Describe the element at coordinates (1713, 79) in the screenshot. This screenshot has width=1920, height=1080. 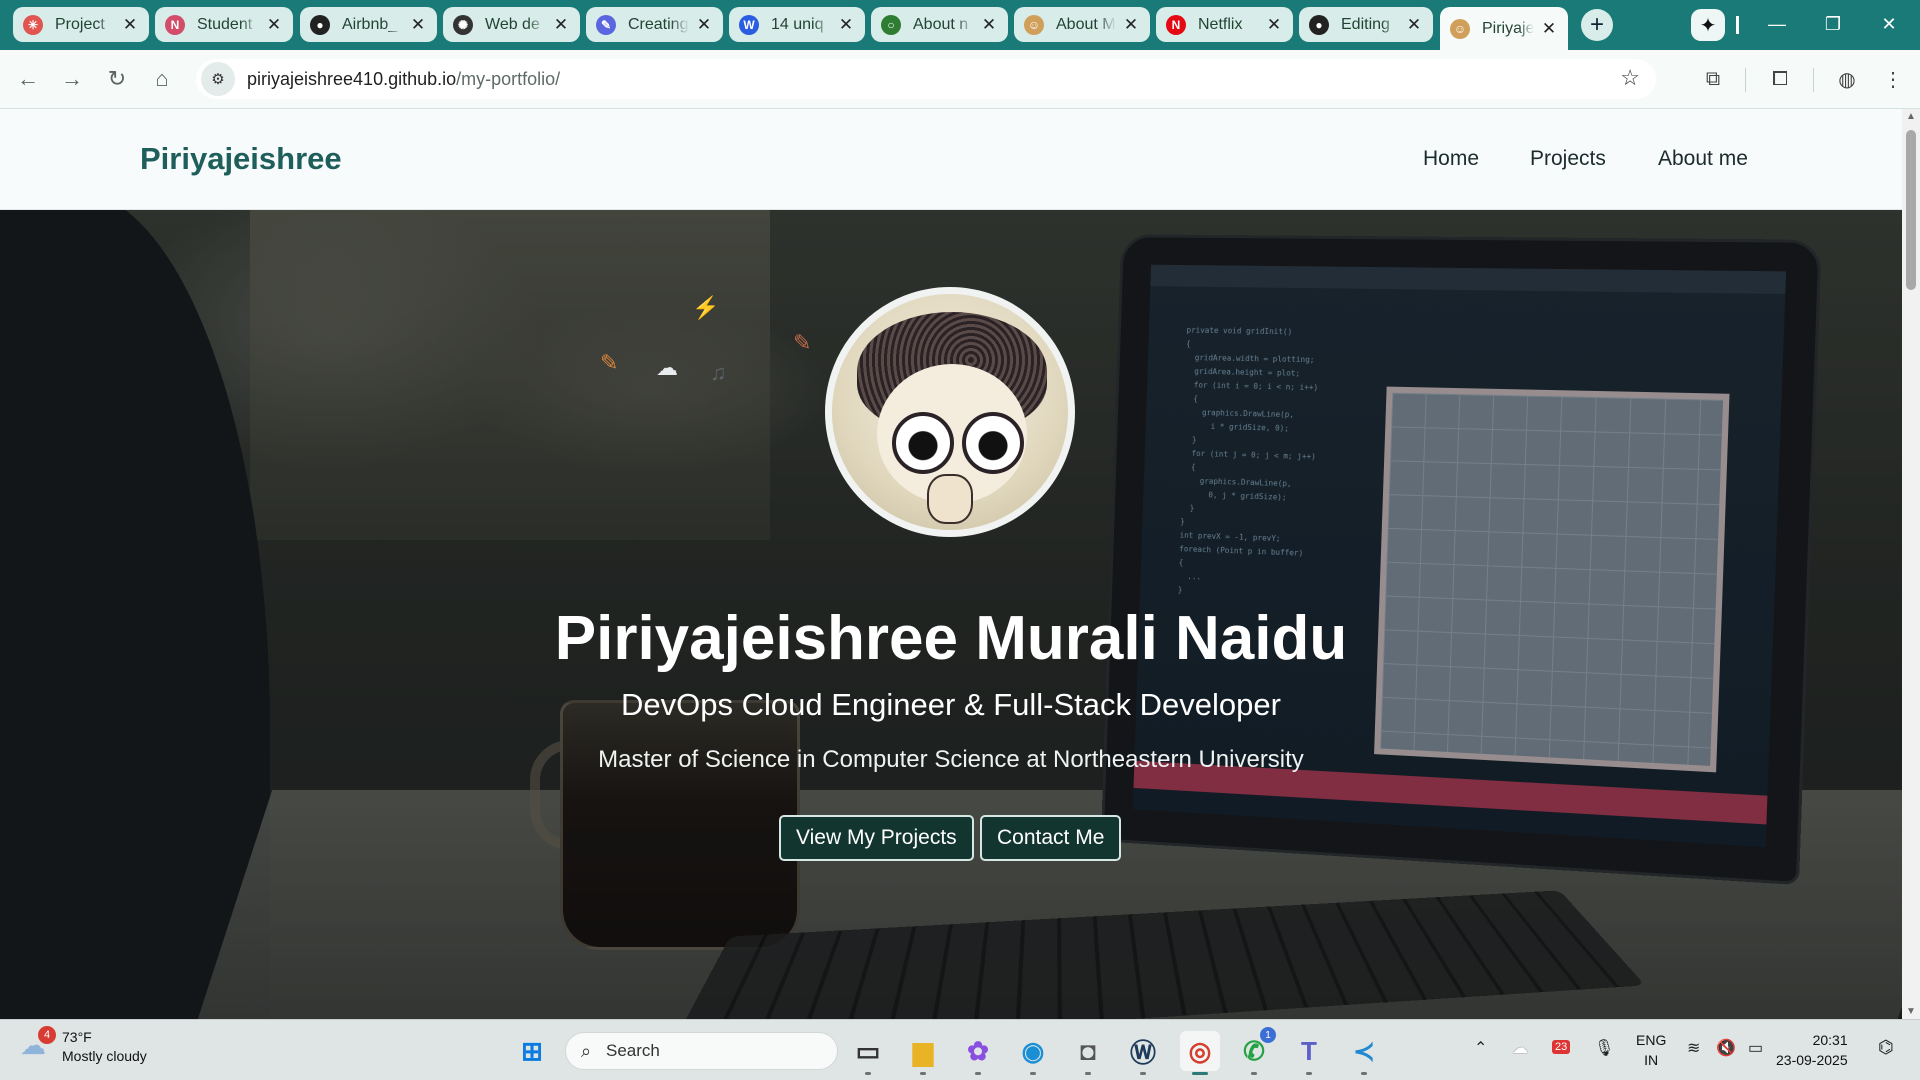
I see `extensions-icon: ⧉` at that location.